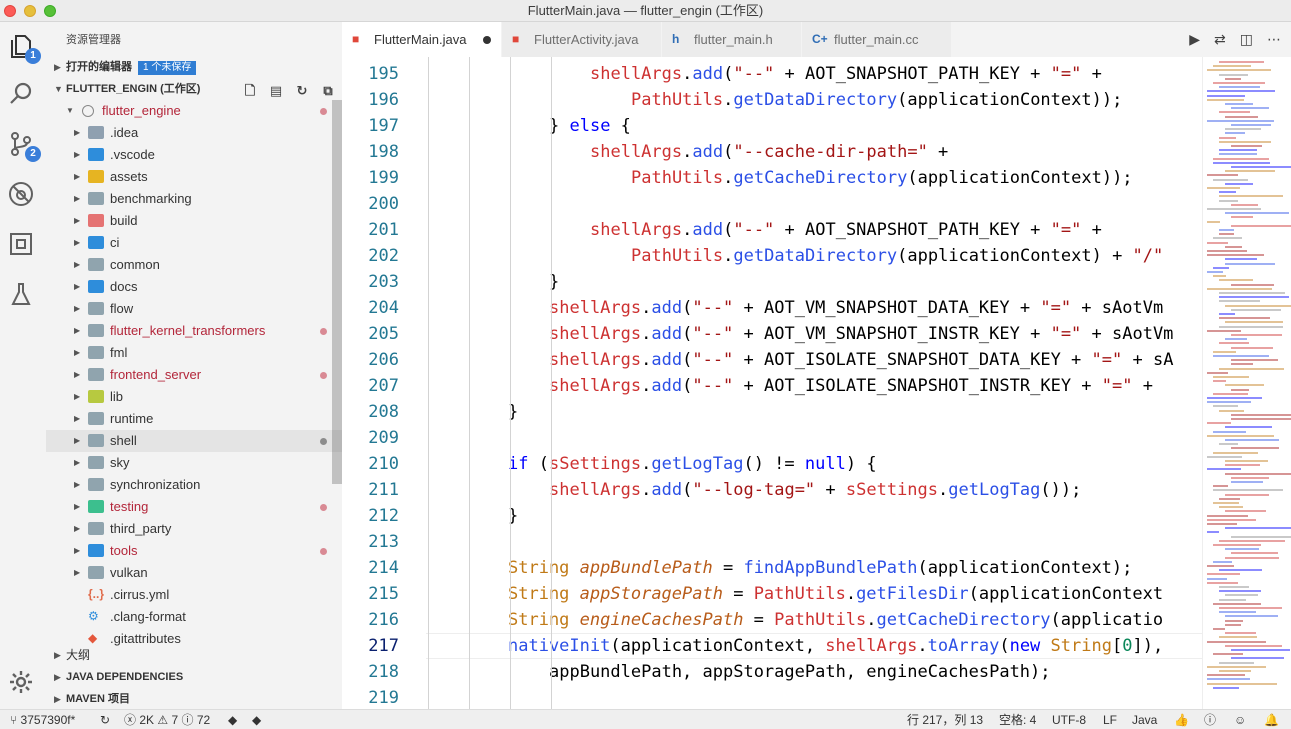 The image size is (1291, 729). What do you see at coordinates (1181, 719) in the screenshot?
I see `thumbs-up-icon: 👍` at bounding box center [1181, 719].